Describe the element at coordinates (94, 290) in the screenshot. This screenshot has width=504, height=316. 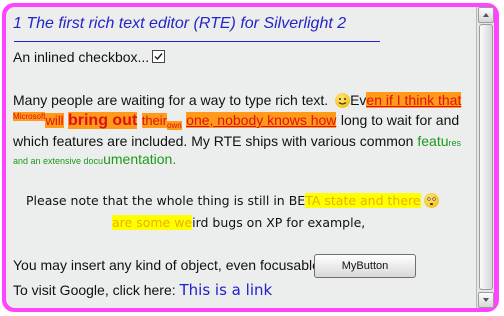
I see `google-line-text: To visit Google, click here:` at that location.